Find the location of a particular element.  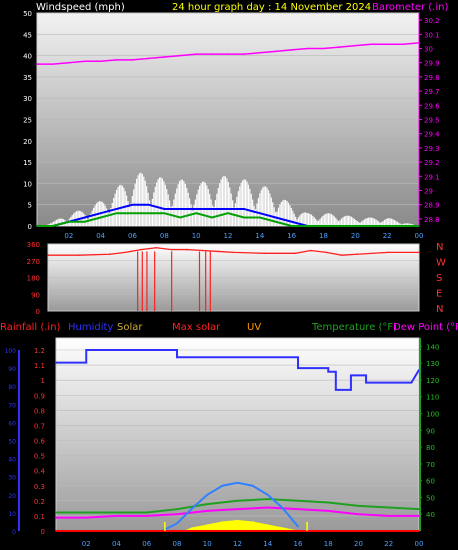

y-right-tick-label: 29.3 is located at coordinates (432, 149).